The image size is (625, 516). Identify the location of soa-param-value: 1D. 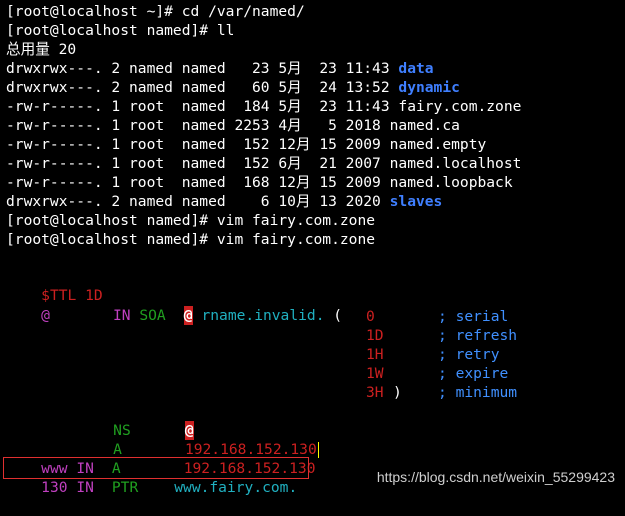
(375, 335).